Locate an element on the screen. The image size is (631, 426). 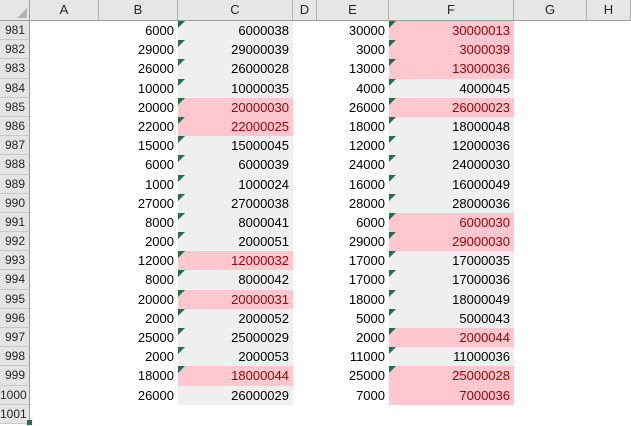
column-header-C: C is located at coordinates (235, 10).